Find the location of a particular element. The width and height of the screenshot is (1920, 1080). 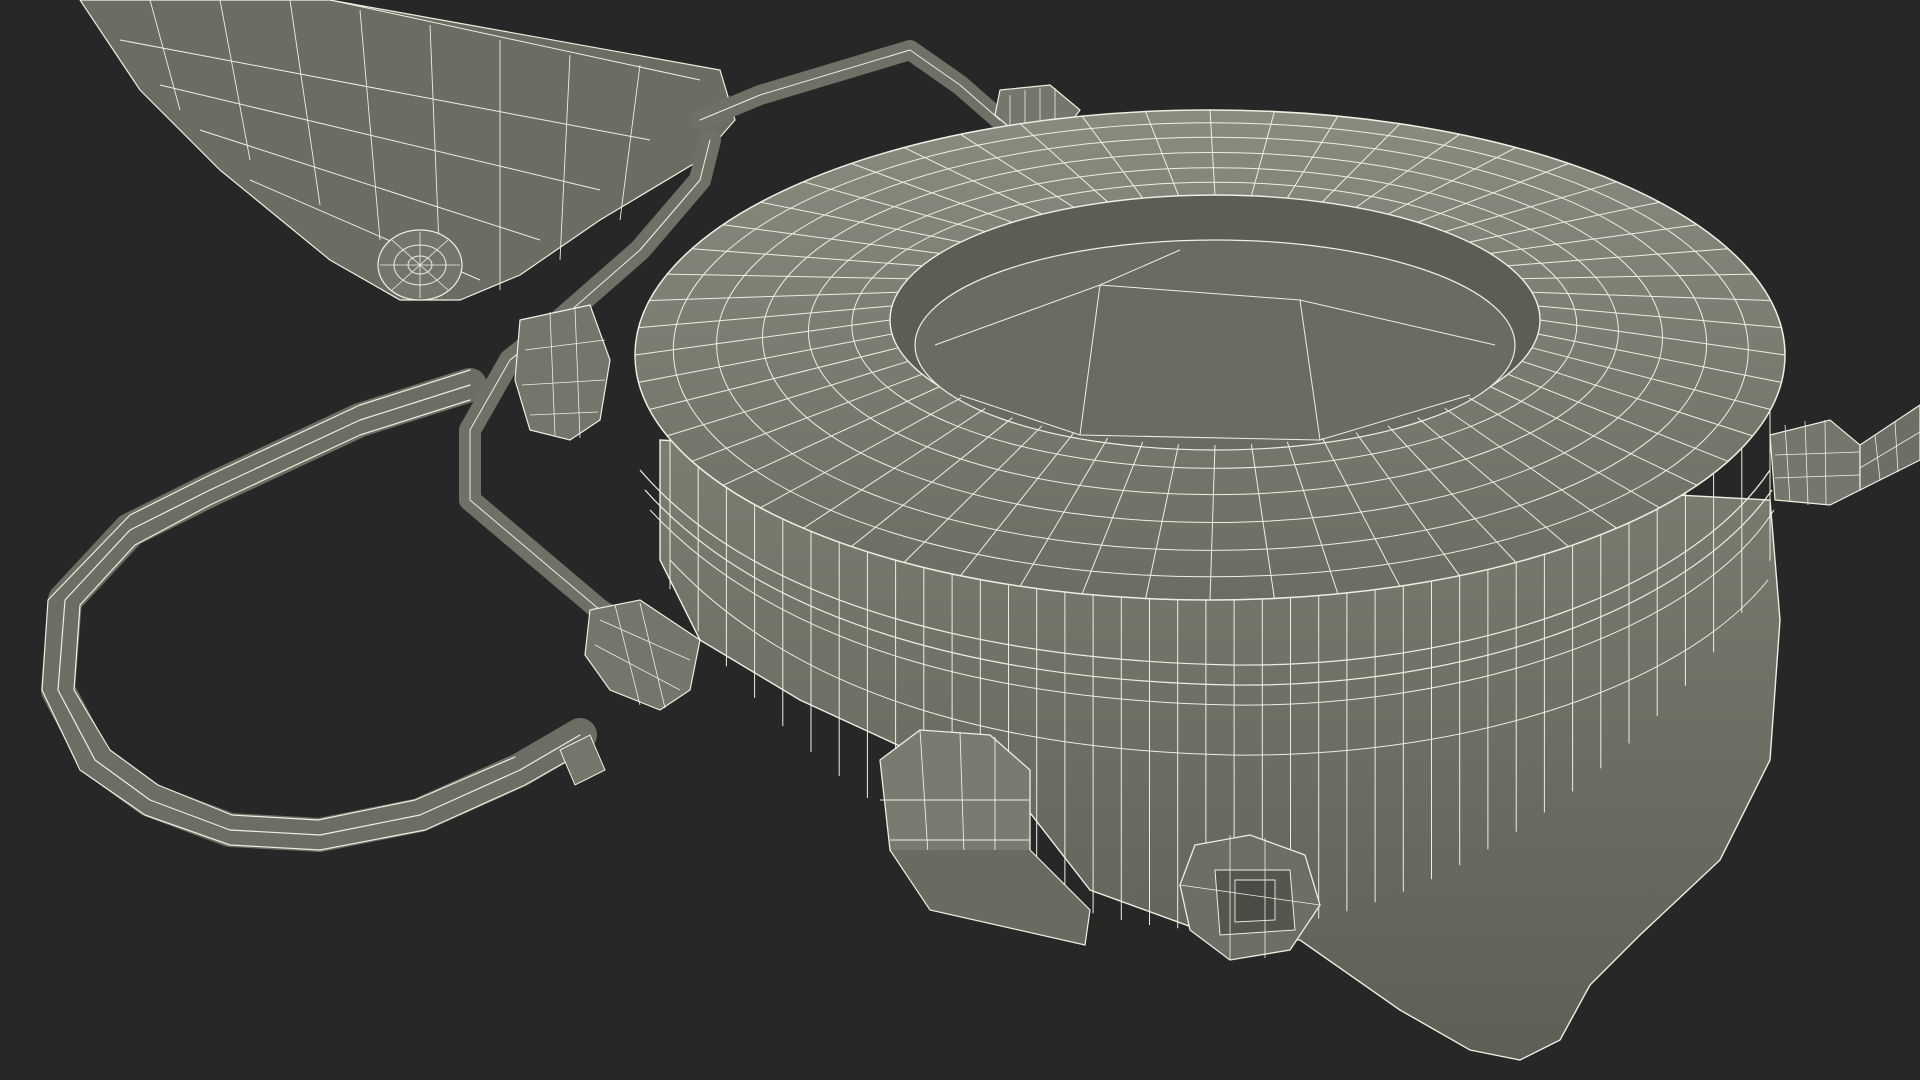

side-plug is located at coordinates (1844, 455).